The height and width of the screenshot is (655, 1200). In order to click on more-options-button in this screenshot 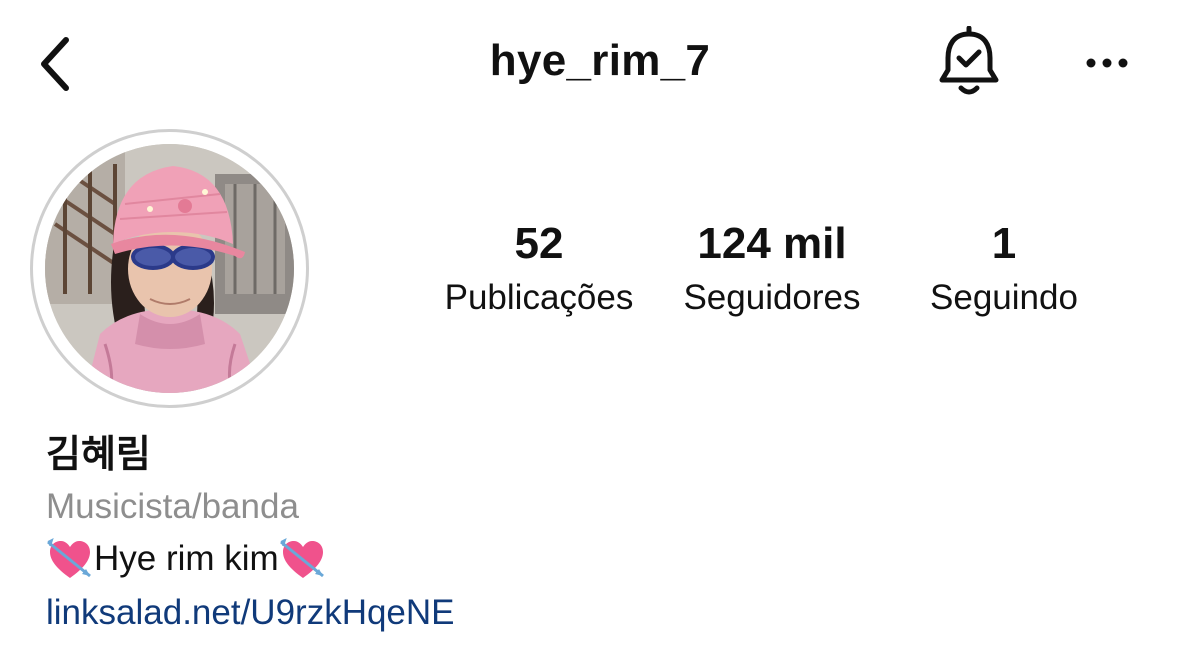, I will do `click(1107, 63)`.